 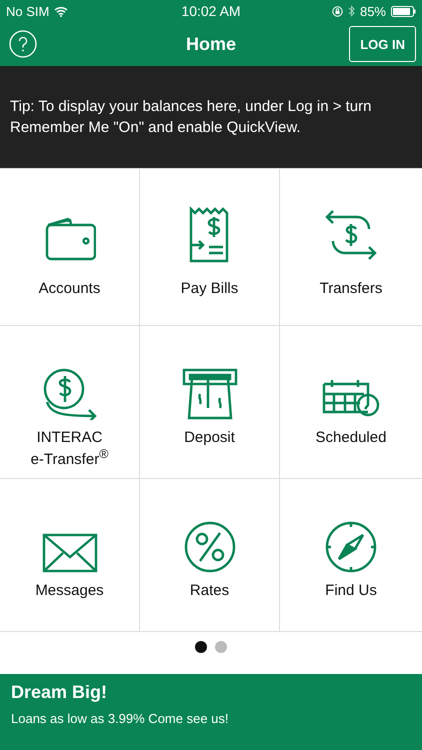 What do you see at coordinates (211, 44) in the screenshot?
I see `screen-title: Home` at bounding box center [211, 44].